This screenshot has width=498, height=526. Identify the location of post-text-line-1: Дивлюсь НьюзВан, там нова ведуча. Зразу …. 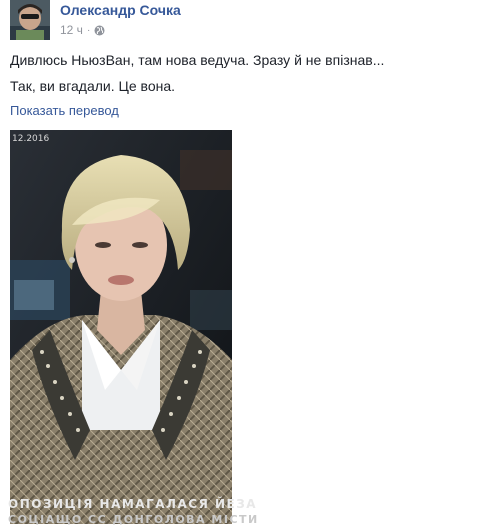
(197, 60).